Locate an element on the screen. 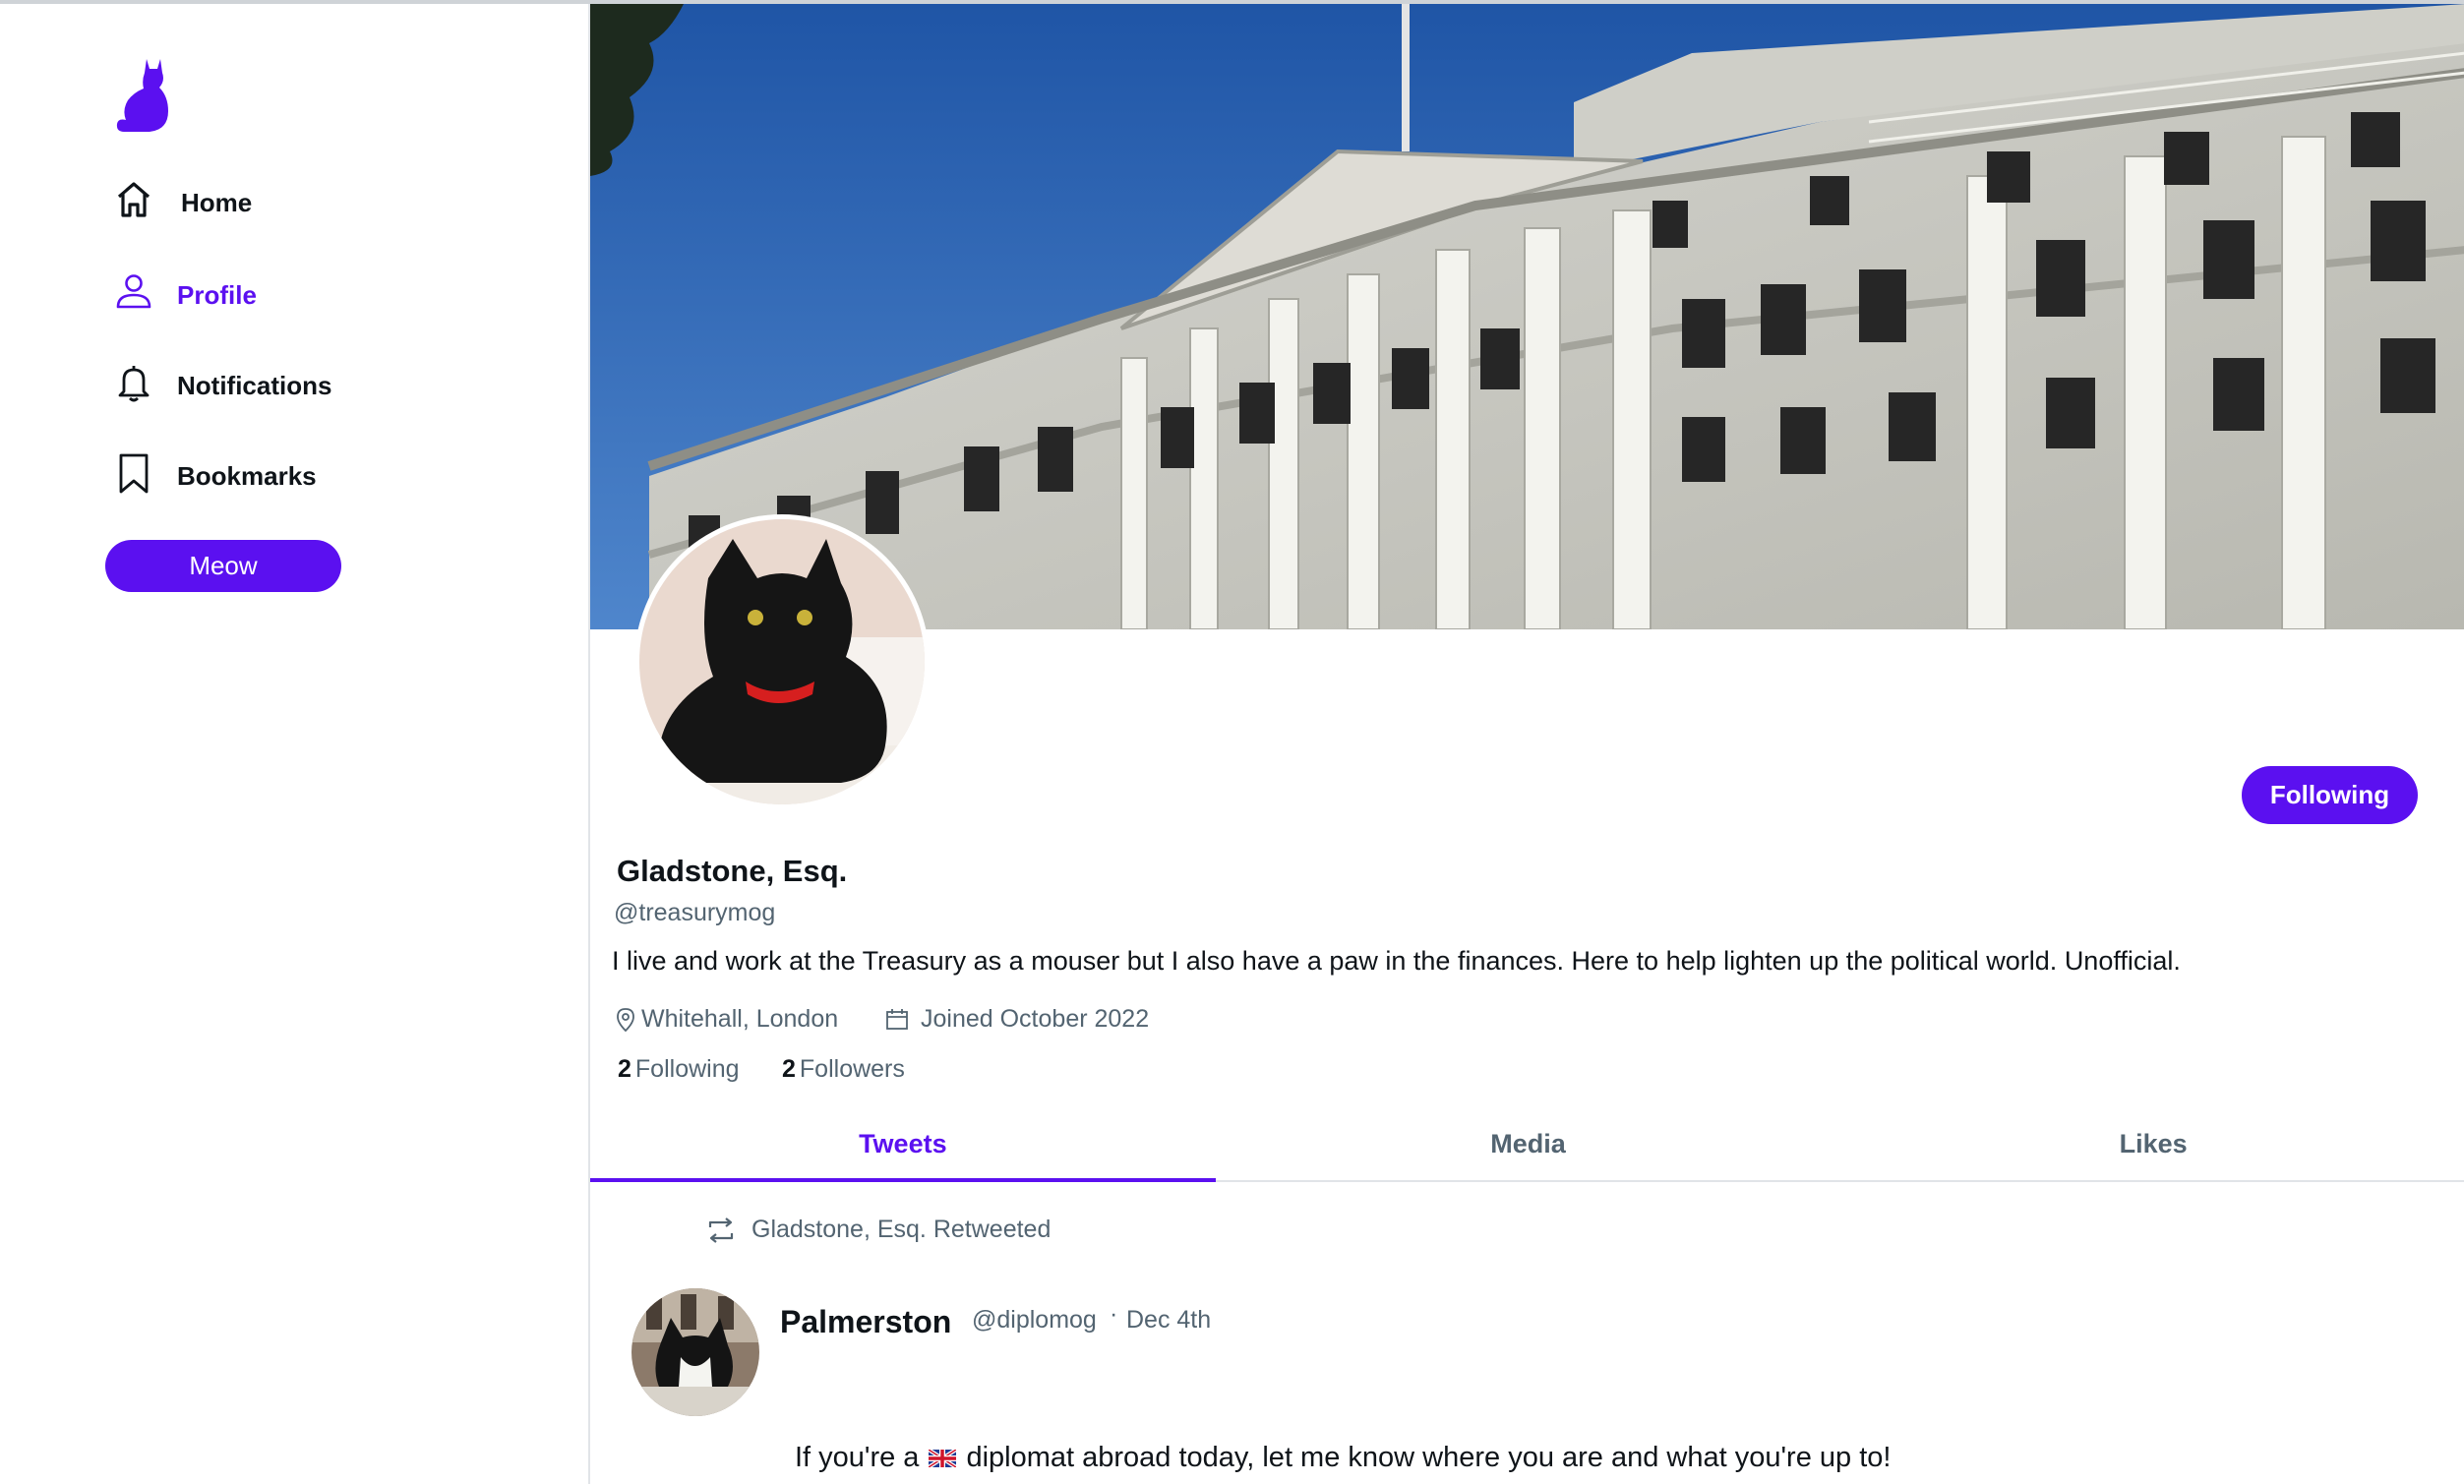 Image resolution: width=2464 pixels, height=1484 pixels. profile-avatar is located at coordinates (782, 662).